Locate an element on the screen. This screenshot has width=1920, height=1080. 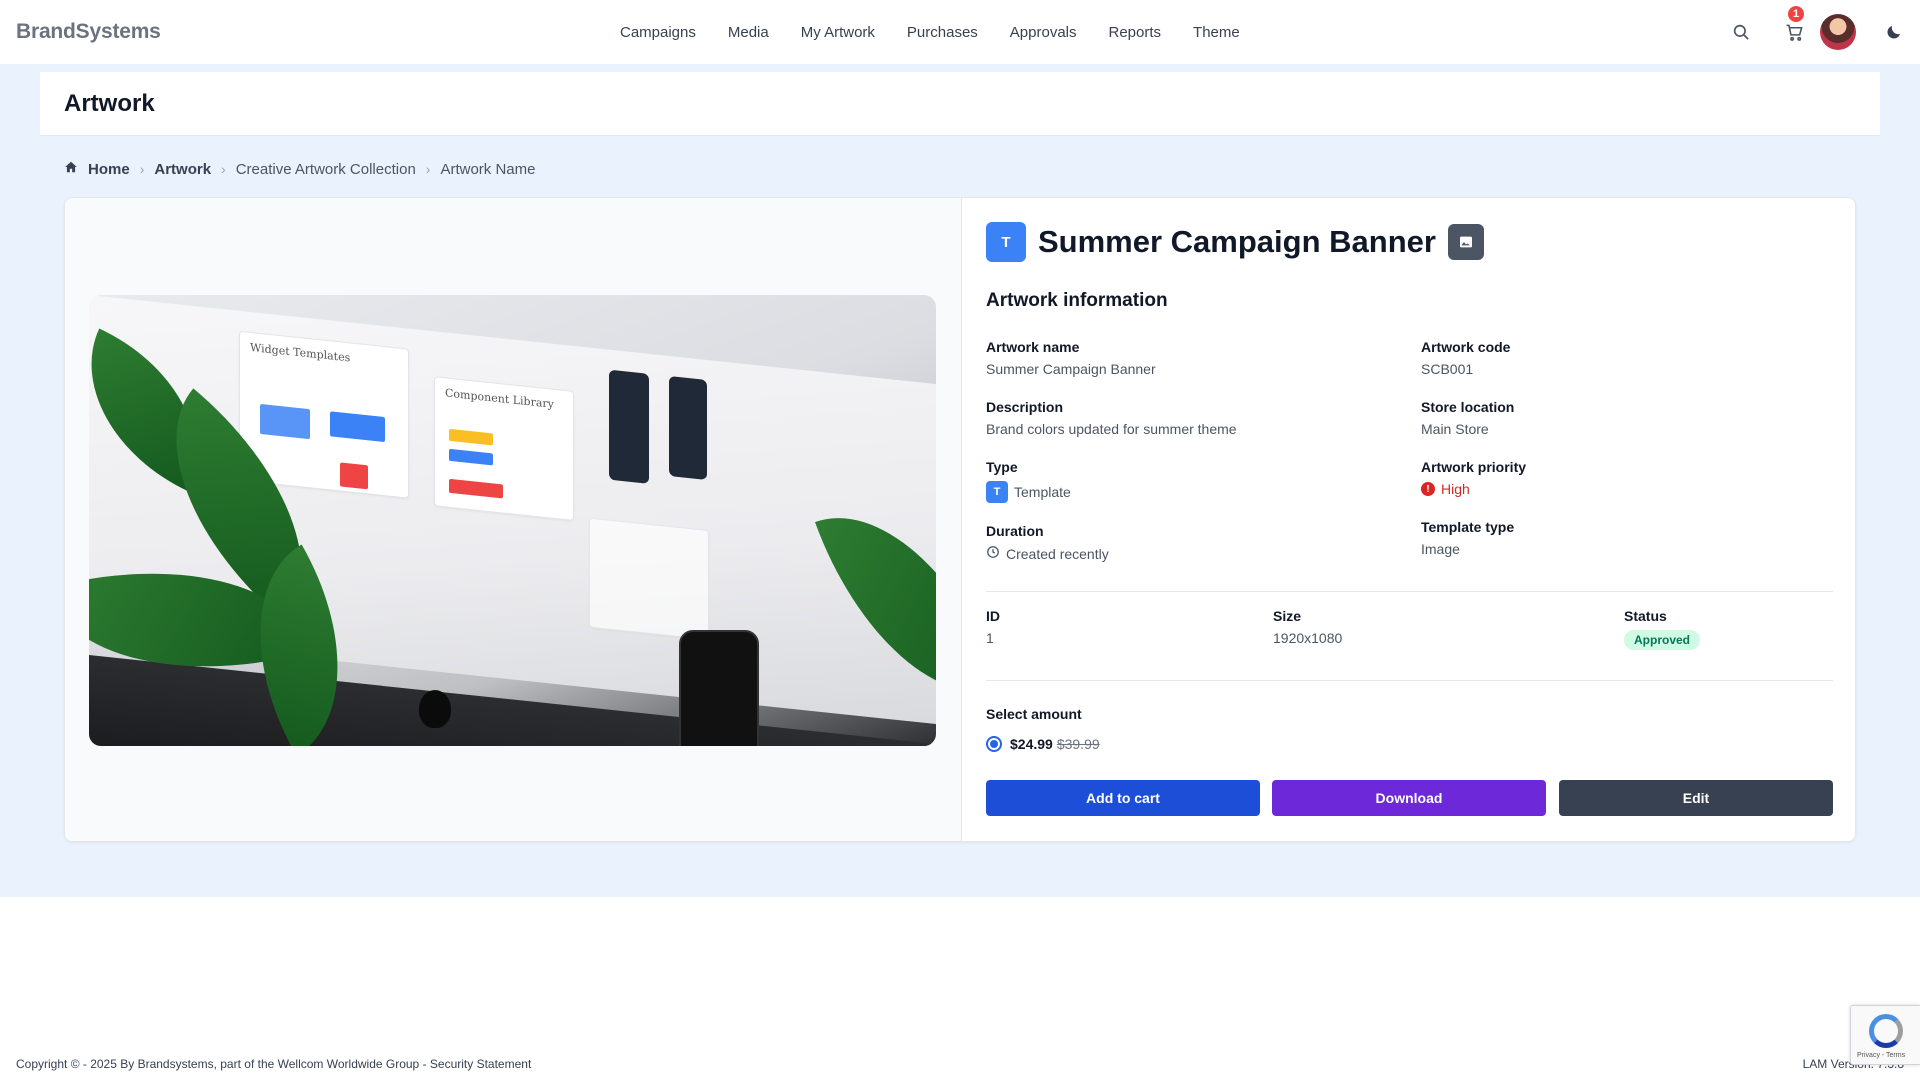
field-label: Template type is located at coordinates (1468, 527).